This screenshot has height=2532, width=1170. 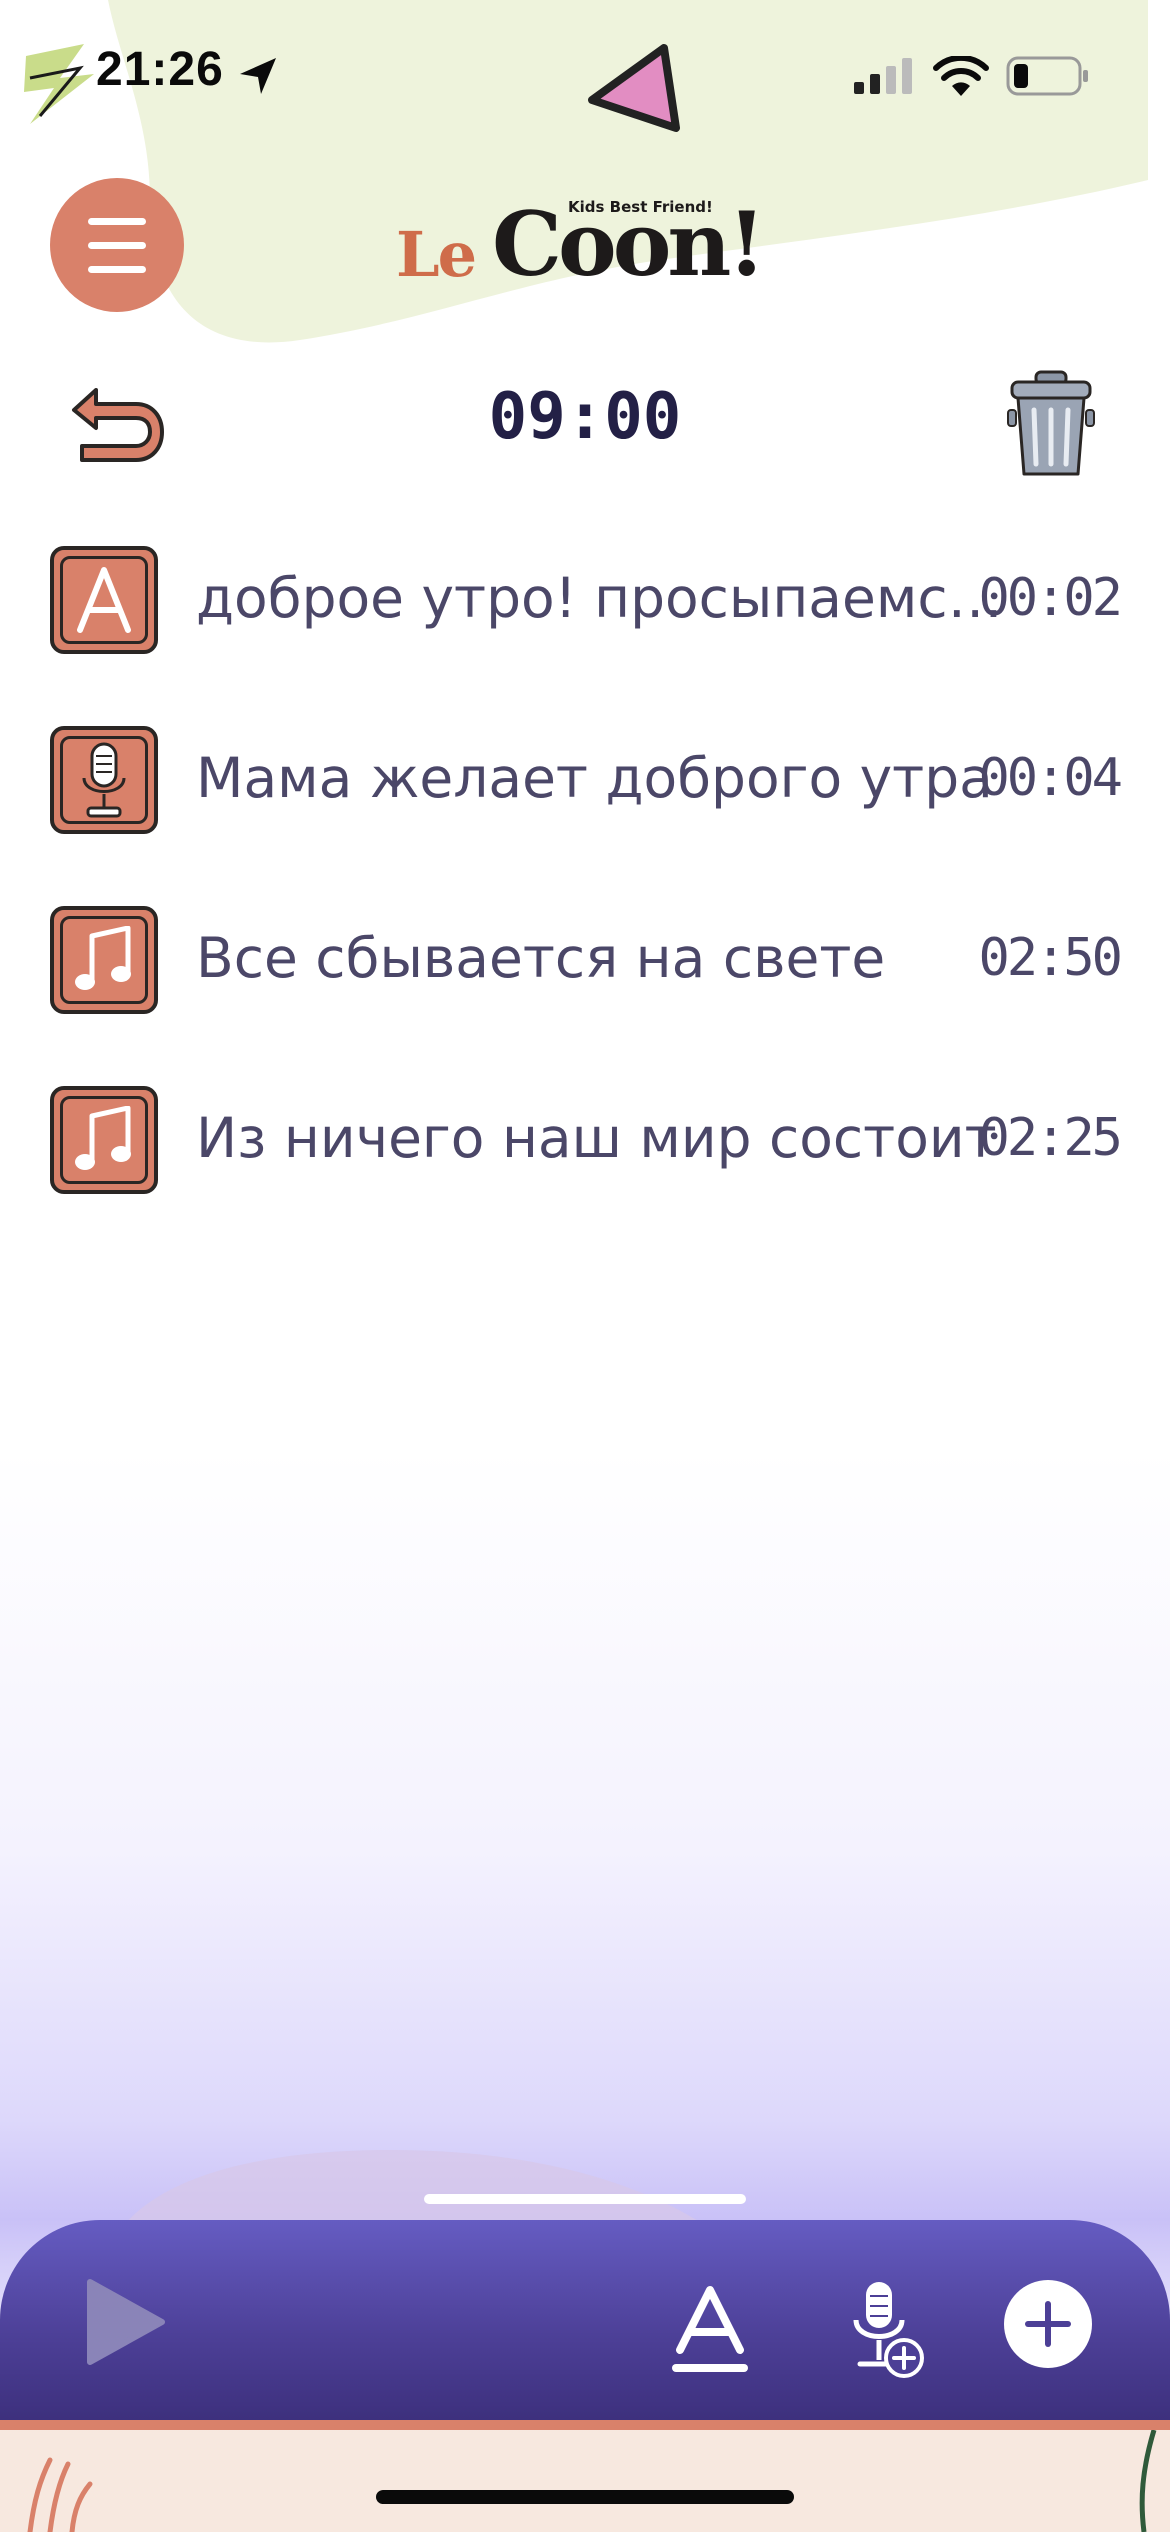 I want to click on menu-button, so click(x=117, y=245).